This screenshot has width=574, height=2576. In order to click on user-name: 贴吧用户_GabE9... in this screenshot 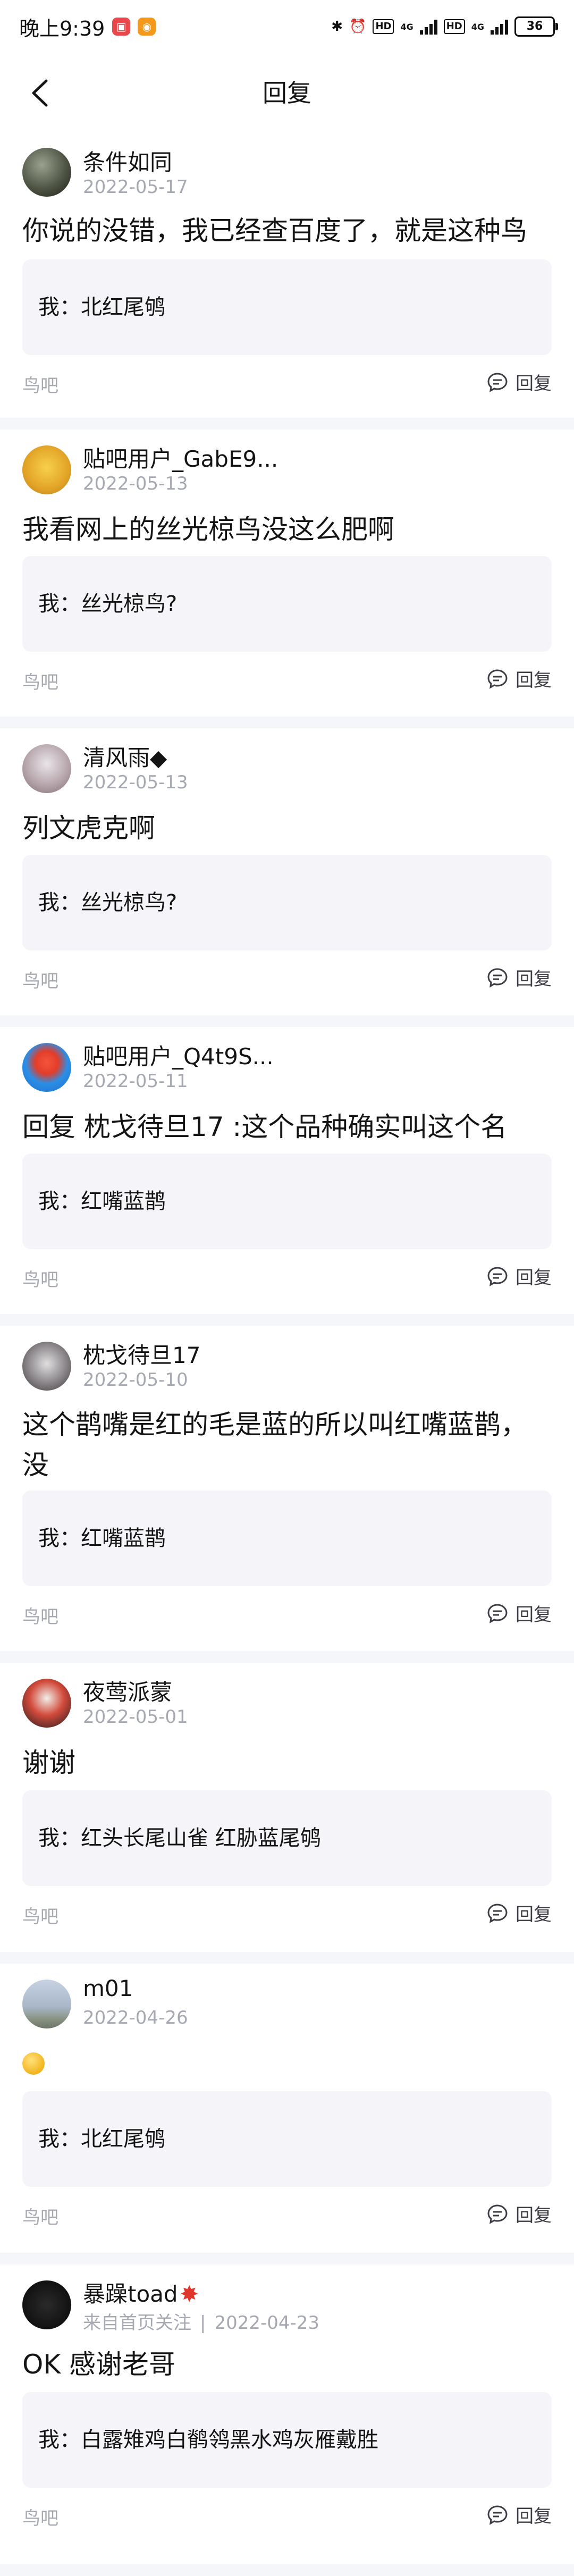, I will do `click(180, 457)`.